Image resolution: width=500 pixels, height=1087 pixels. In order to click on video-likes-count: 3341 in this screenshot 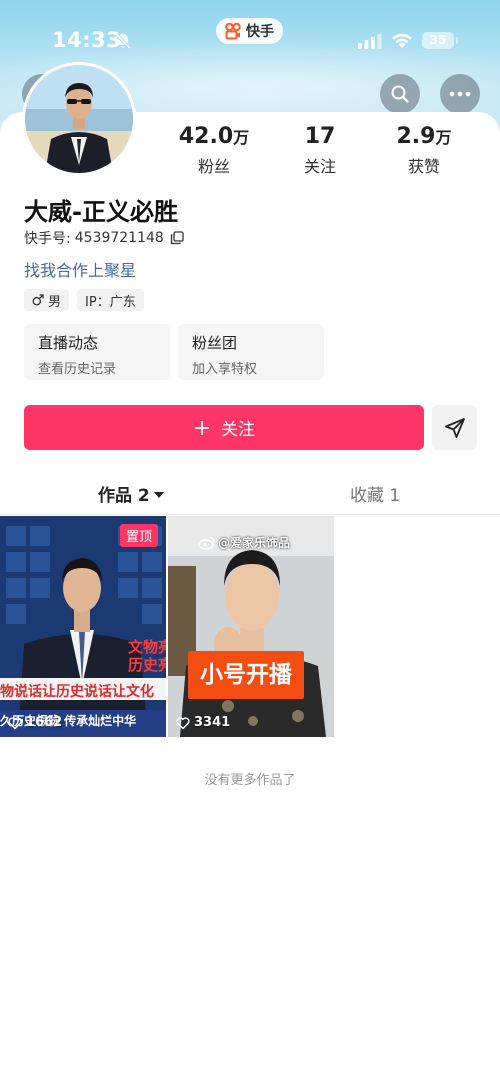, I will do `click(212, 722)`.